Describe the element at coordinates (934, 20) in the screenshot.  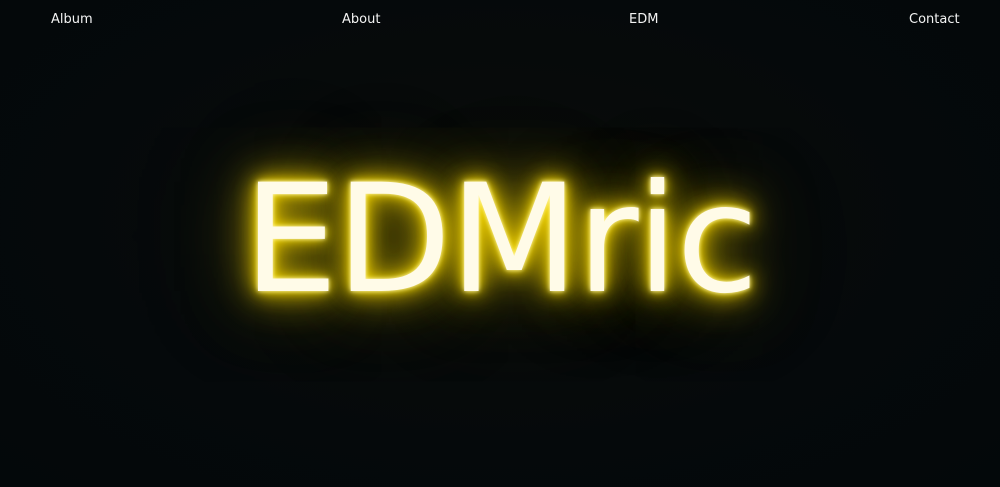
I see `nav-link-contact: Contact` at that location.